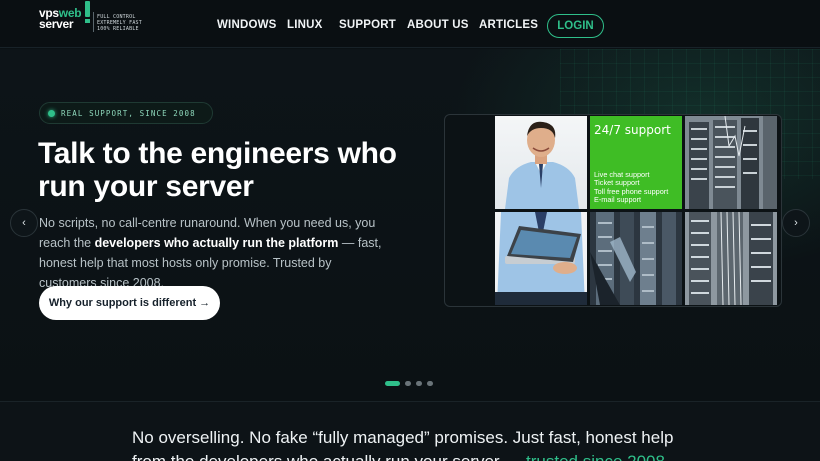  I want to click on tagline-line: 100% RELIABLE, so click(118, 29).